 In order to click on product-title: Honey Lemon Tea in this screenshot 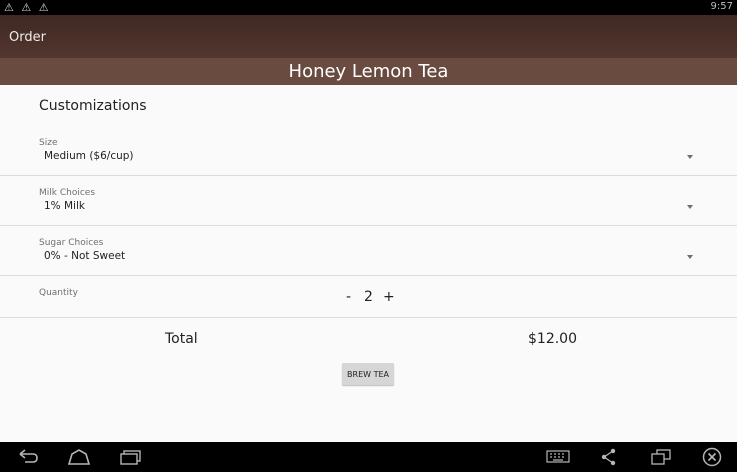, I will do `click(368, 71)`.